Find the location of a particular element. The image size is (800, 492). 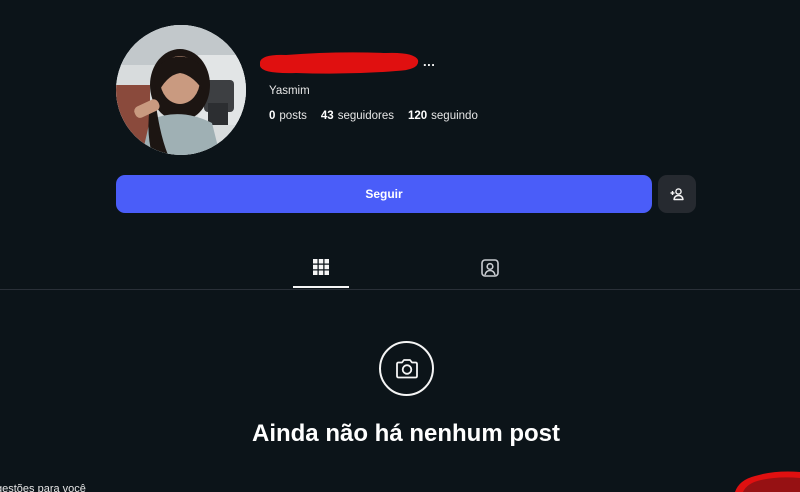

corner-redaction is located at coordinates (767, 481).